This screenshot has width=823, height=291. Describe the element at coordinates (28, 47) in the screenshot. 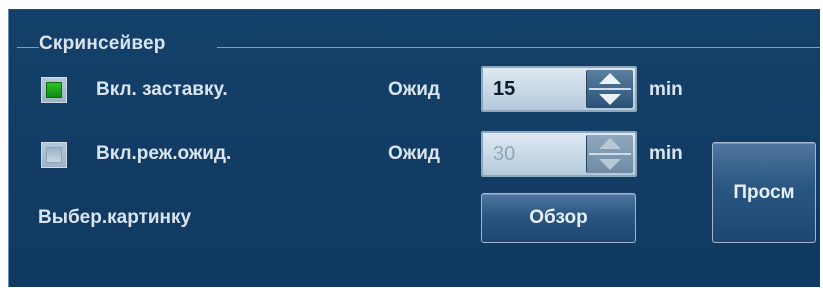

I see `group-border-left` at that location.